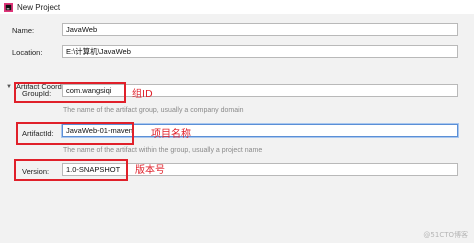 This screenshot has height=243, width=474. I want to click on window-title: New Project, so click(39, 7).